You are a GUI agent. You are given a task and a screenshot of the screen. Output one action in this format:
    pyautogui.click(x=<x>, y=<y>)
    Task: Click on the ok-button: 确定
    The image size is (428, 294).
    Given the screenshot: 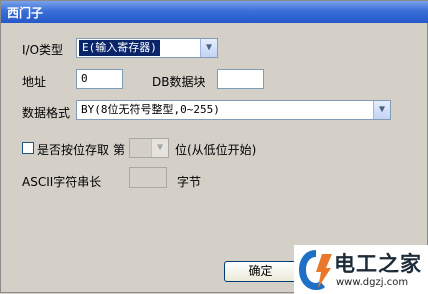 What is the action you would take?
    pyautogui.click(x=260, y=271)
    